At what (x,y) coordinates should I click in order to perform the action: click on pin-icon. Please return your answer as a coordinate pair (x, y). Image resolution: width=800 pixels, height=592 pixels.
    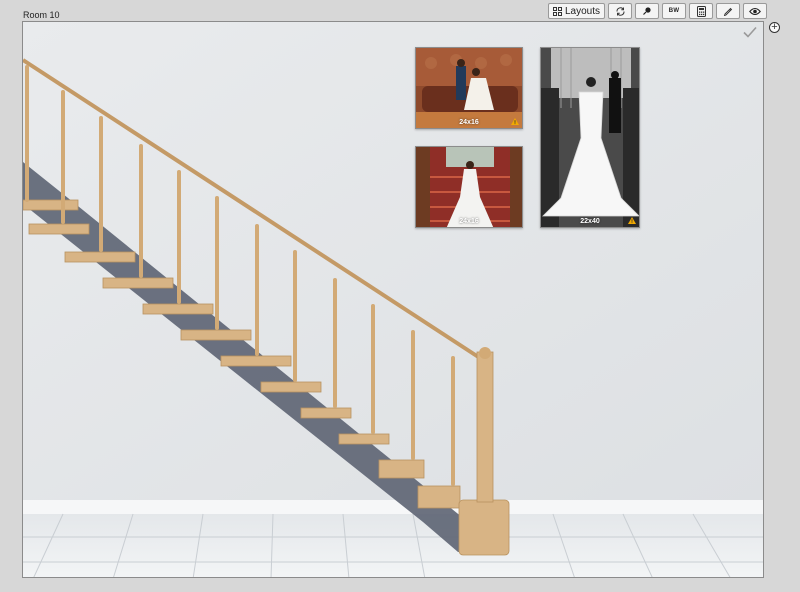
    Looking at the image, I should click on (647, 11).